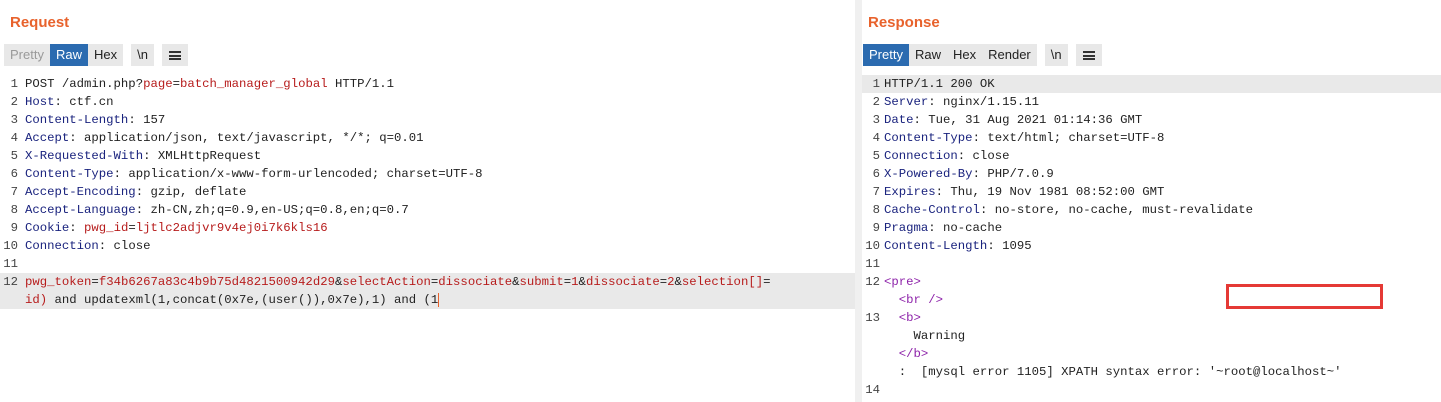  Describe the element at coordinates (191, 192) in the screenshot. I see `code-token: : gzip, deflate` at that location.